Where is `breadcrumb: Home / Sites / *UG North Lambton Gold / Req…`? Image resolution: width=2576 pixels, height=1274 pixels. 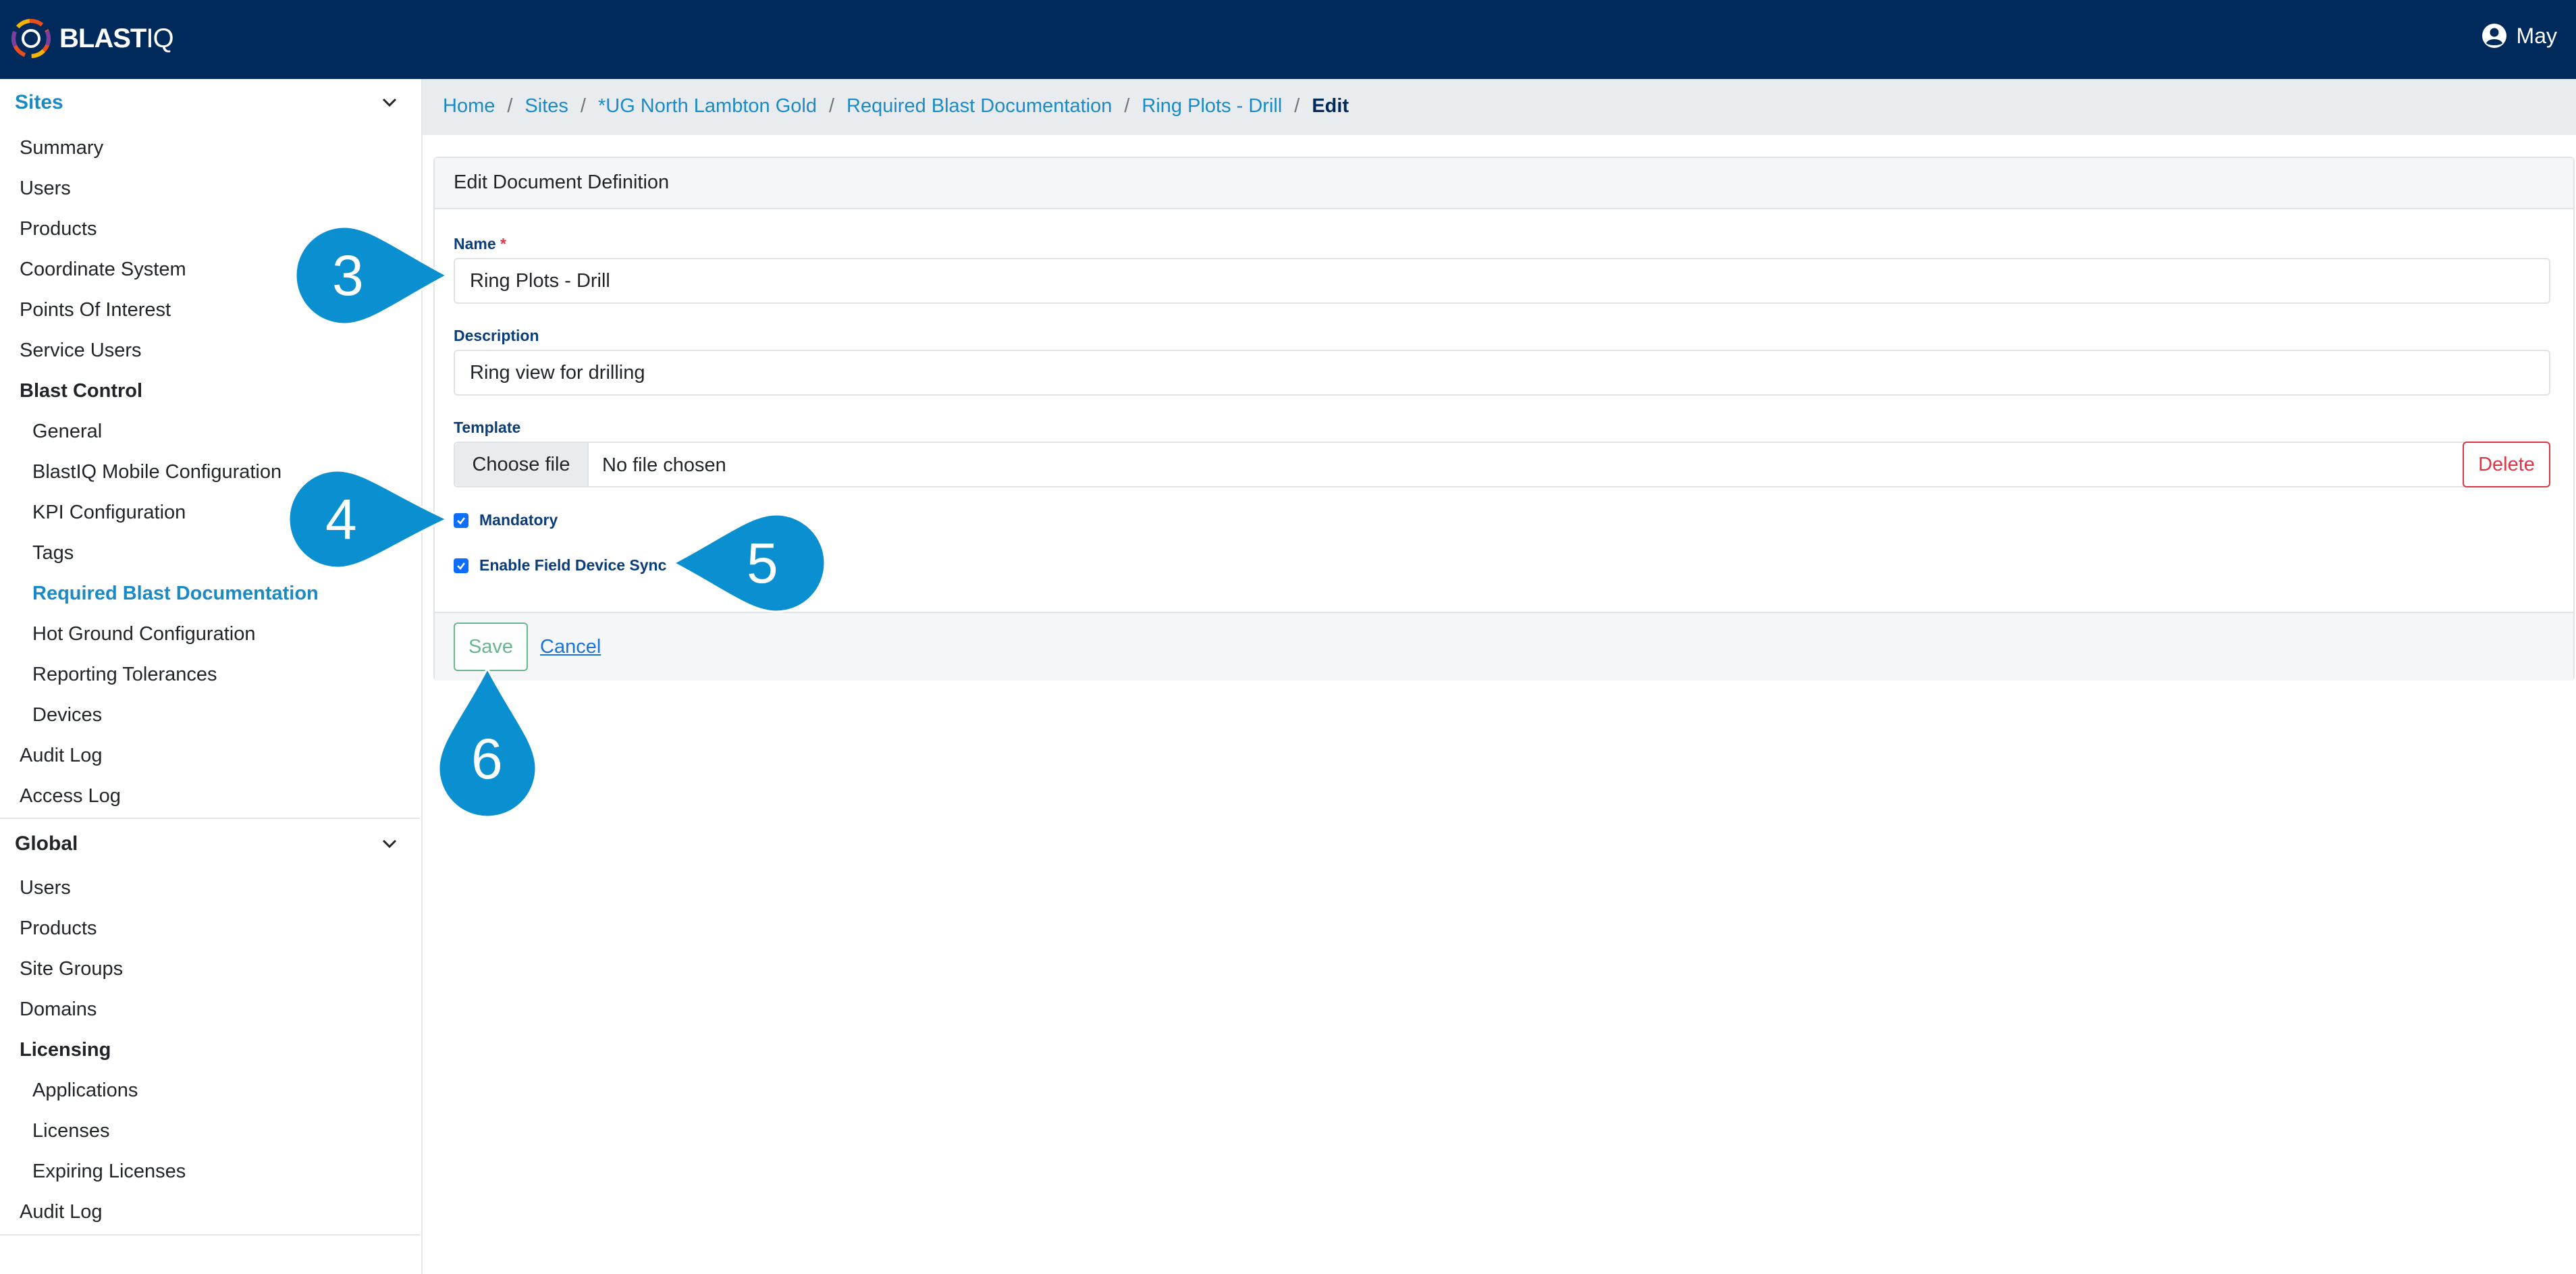
breadcrumb: Home / Sites / *UG North Lambton Gold / Req… is located at coordinates (896, 106).